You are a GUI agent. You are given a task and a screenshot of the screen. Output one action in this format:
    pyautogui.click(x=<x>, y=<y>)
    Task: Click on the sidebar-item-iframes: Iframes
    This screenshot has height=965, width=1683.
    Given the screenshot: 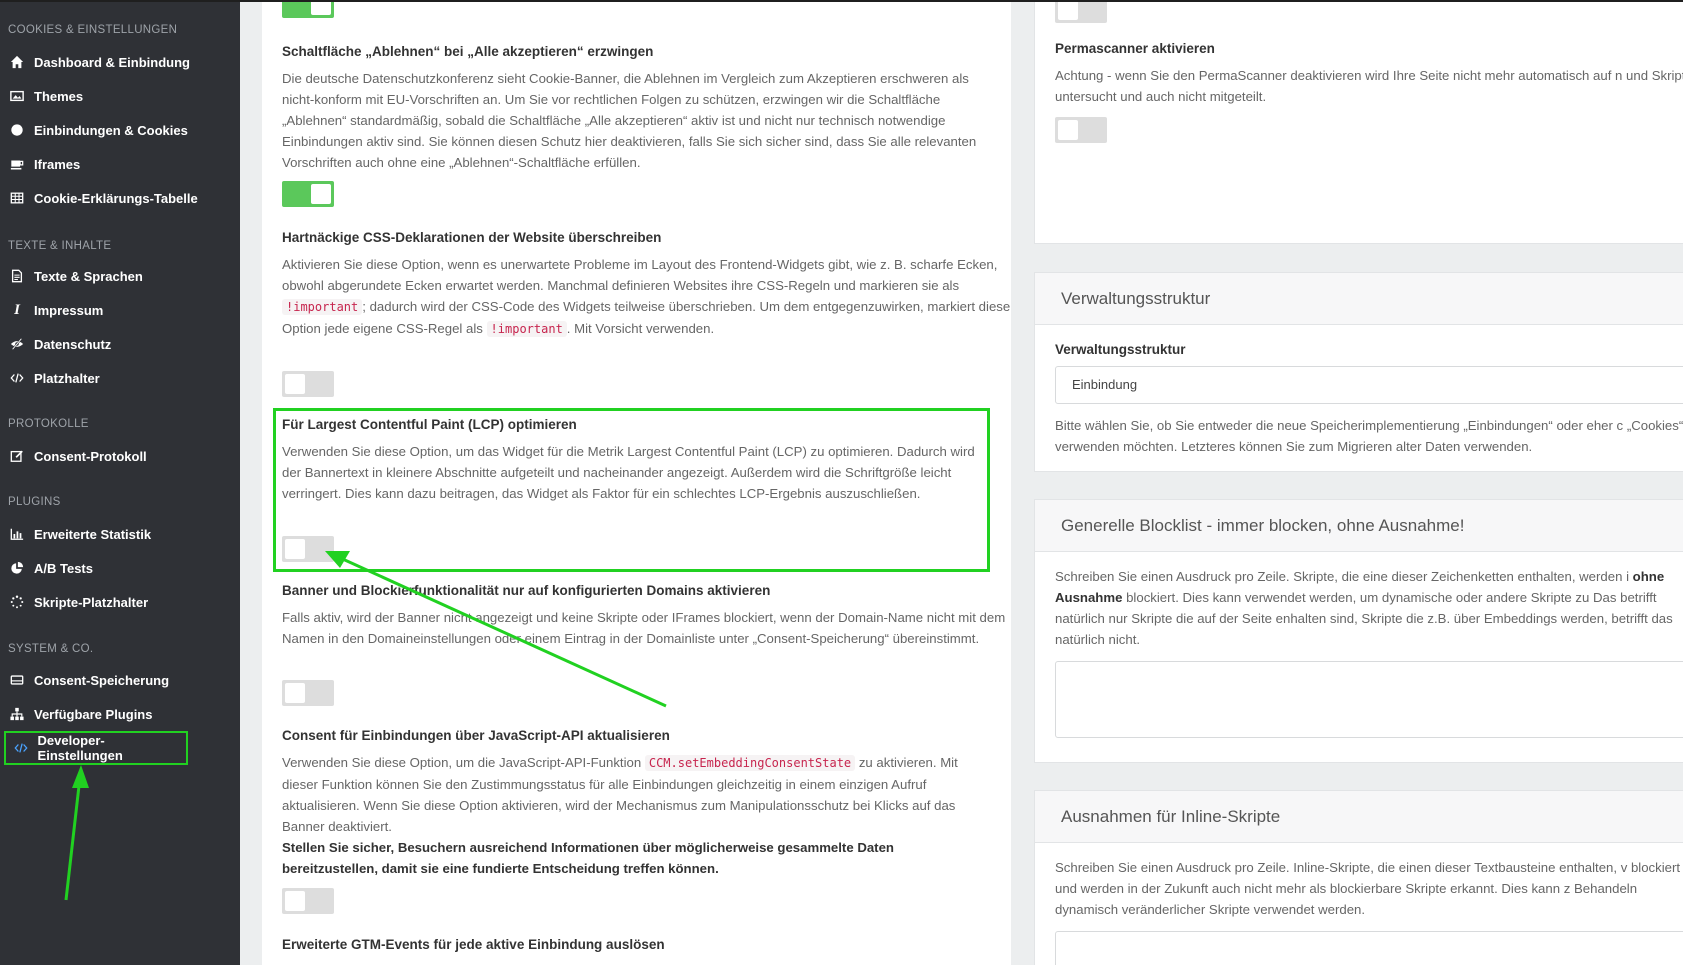 What is the action you would take?
    pyautogui.click(x=44, y=164)
    